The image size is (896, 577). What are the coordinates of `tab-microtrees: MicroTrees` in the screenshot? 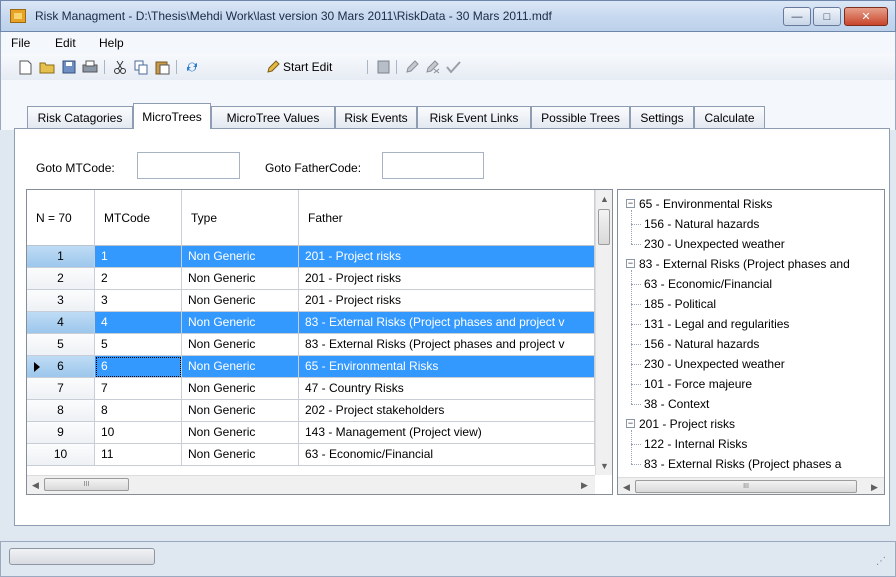 It's located at (172, 116).